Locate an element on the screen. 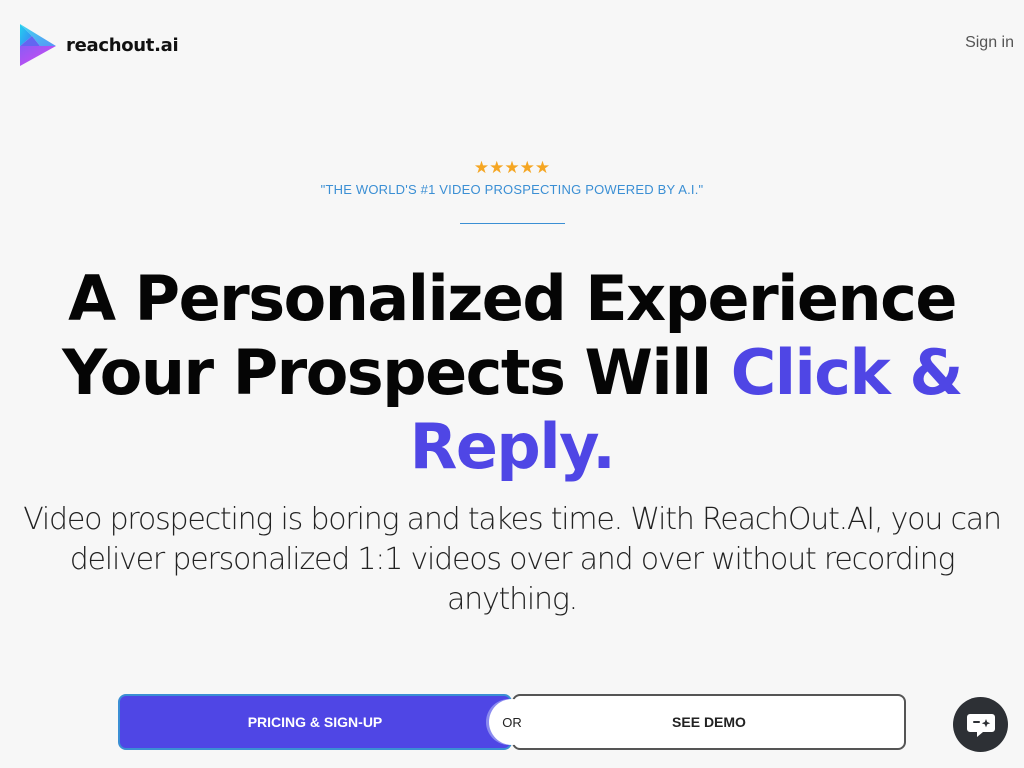  pricing-signup-button: PRICING & SIGN-UP is located at coordinates (315, 722).